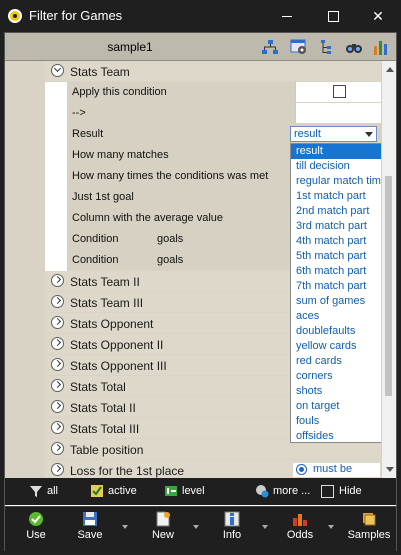  Describe the element at coordinates (200, 528) in the screenshot. I see `bottom-toolbar: Use Save New Info Odds Samples` at that location.